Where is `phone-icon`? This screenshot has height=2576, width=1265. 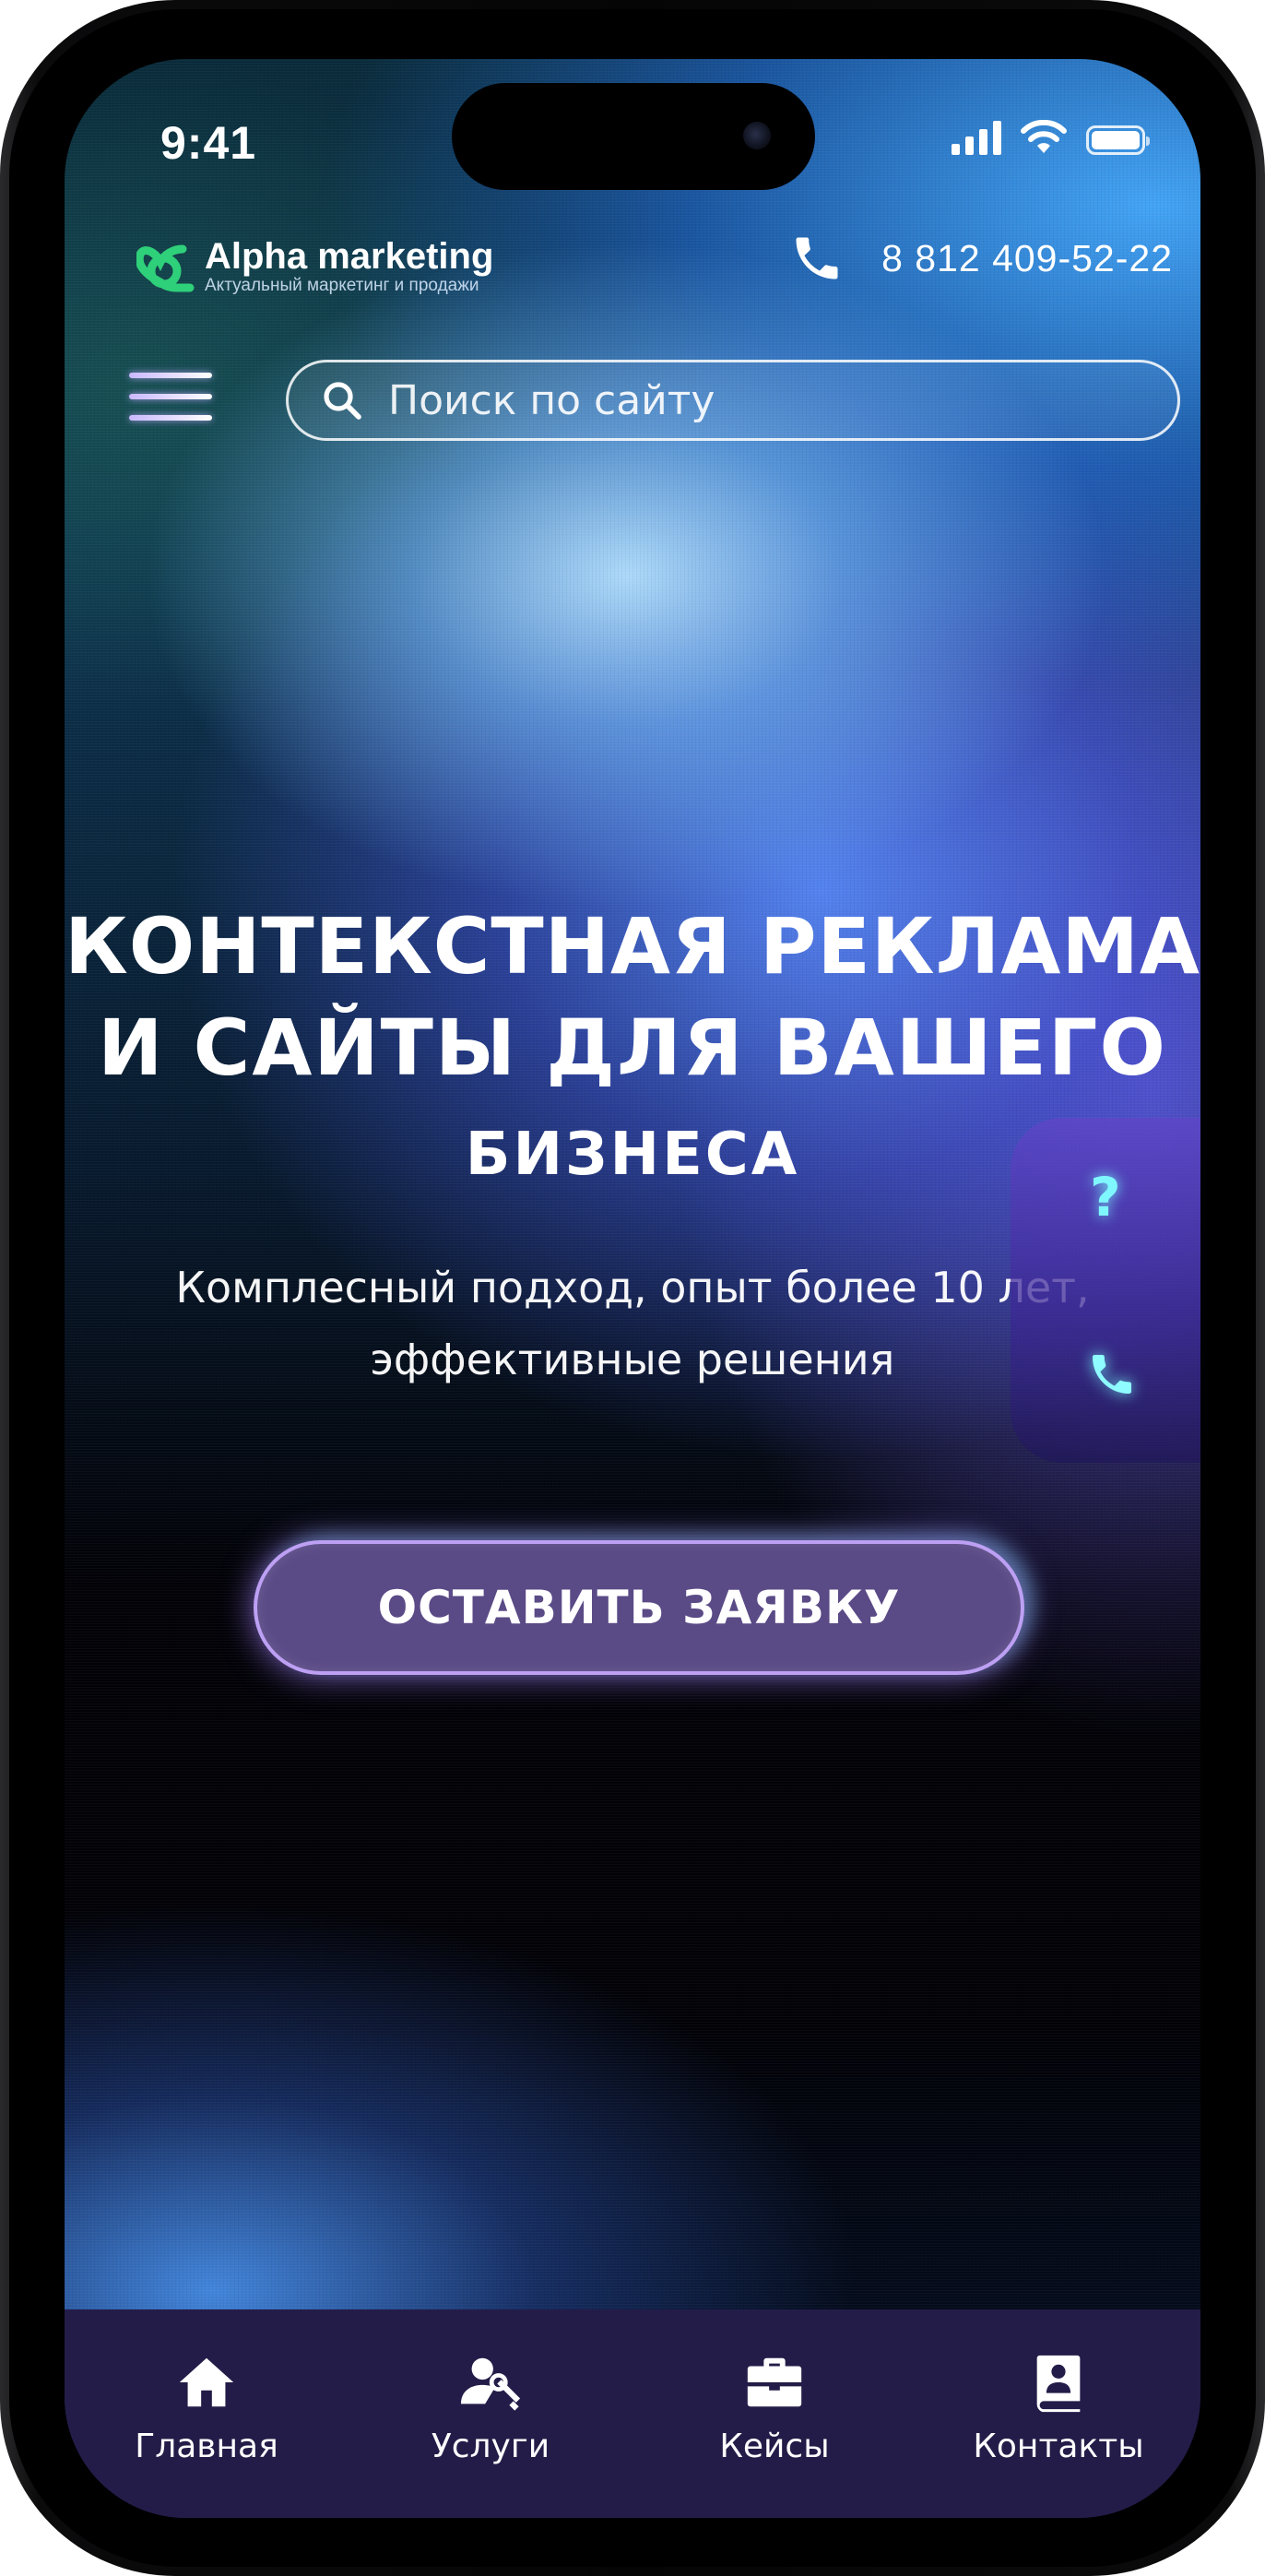
phone-icon is located at coordinates (817, 258).